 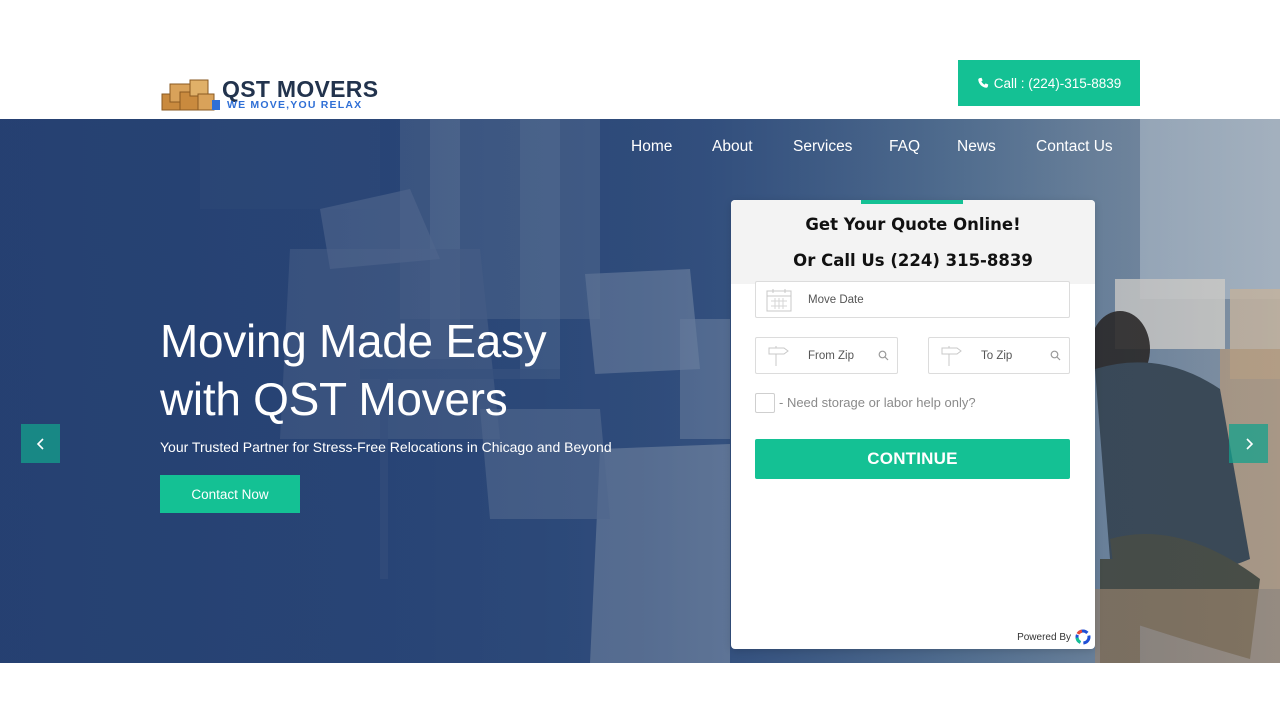 I want to click on phone-icon, so click(x=982, y=82).